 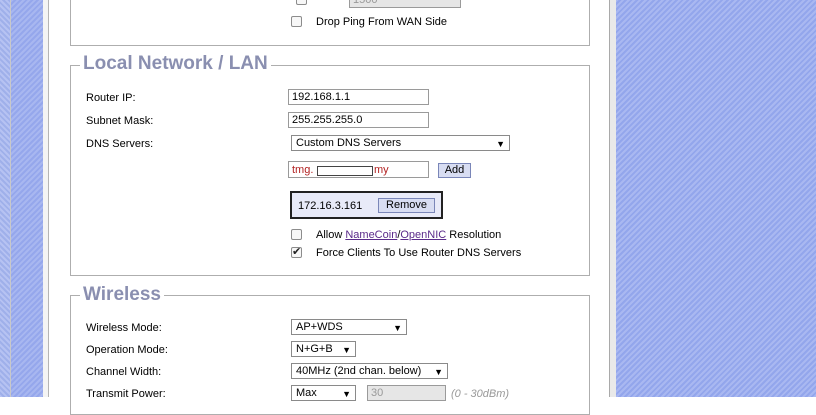 What do you see at coordinates (406, 393) in the screenshot?
I see `transmit-power-input` at bounding box center [406, 393].